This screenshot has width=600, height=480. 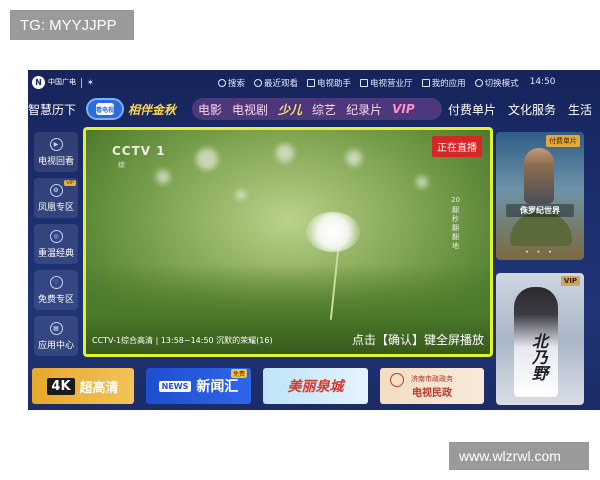 I want to click on overlay-number: 20, so click(x=455, y=200).